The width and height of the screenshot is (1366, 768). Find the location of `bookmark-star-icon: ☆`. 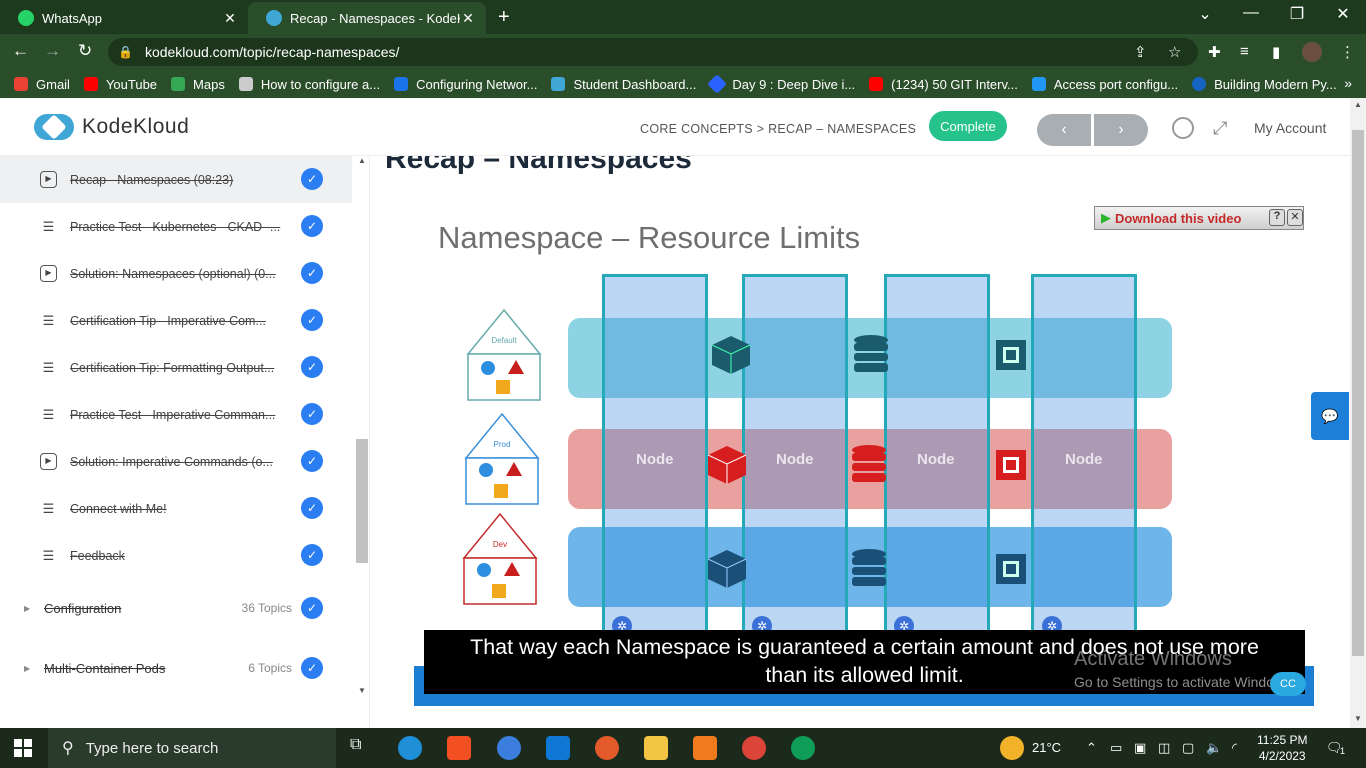

bookmark-star-icon: ☆ is located at coordinates (1174, 52).